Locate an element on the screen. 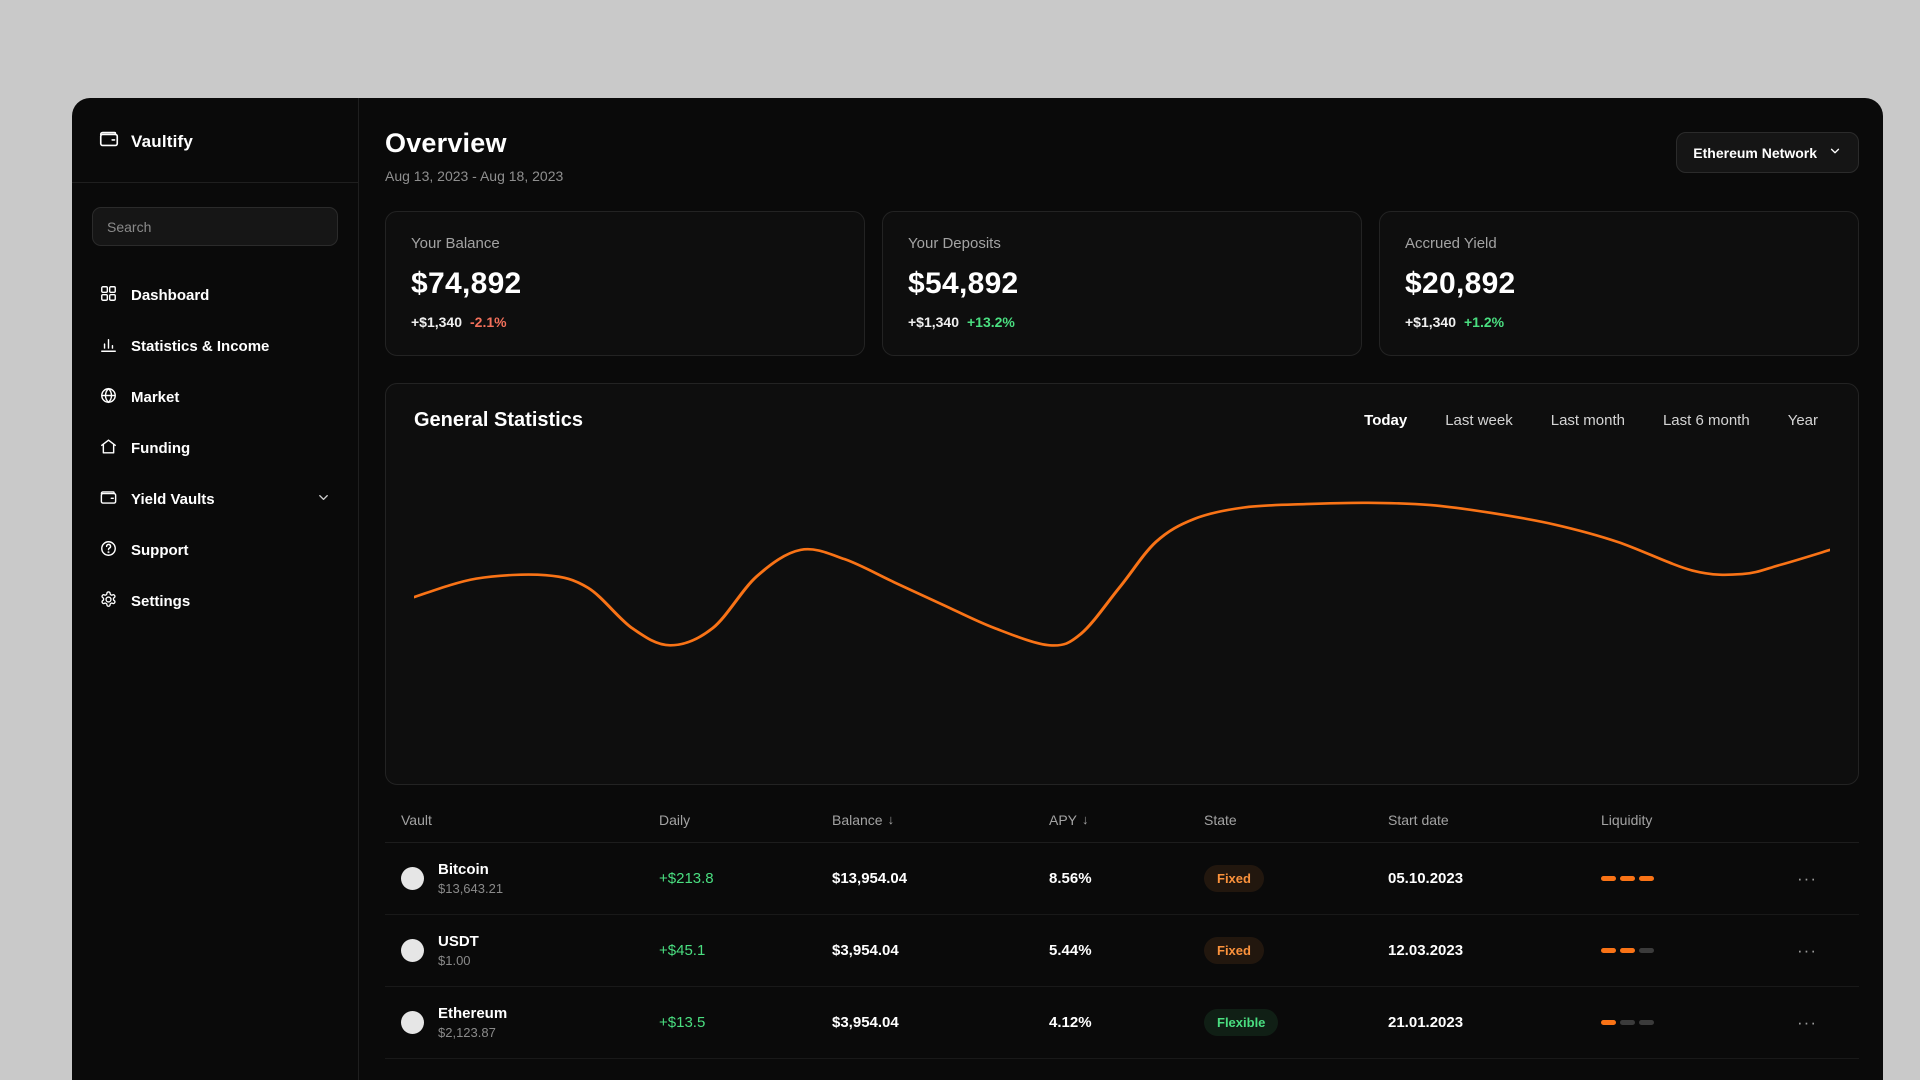 This screenshot has height=1080, width=1920. sidebar-item-label: Dashboard is located at coordinates (170, 295).